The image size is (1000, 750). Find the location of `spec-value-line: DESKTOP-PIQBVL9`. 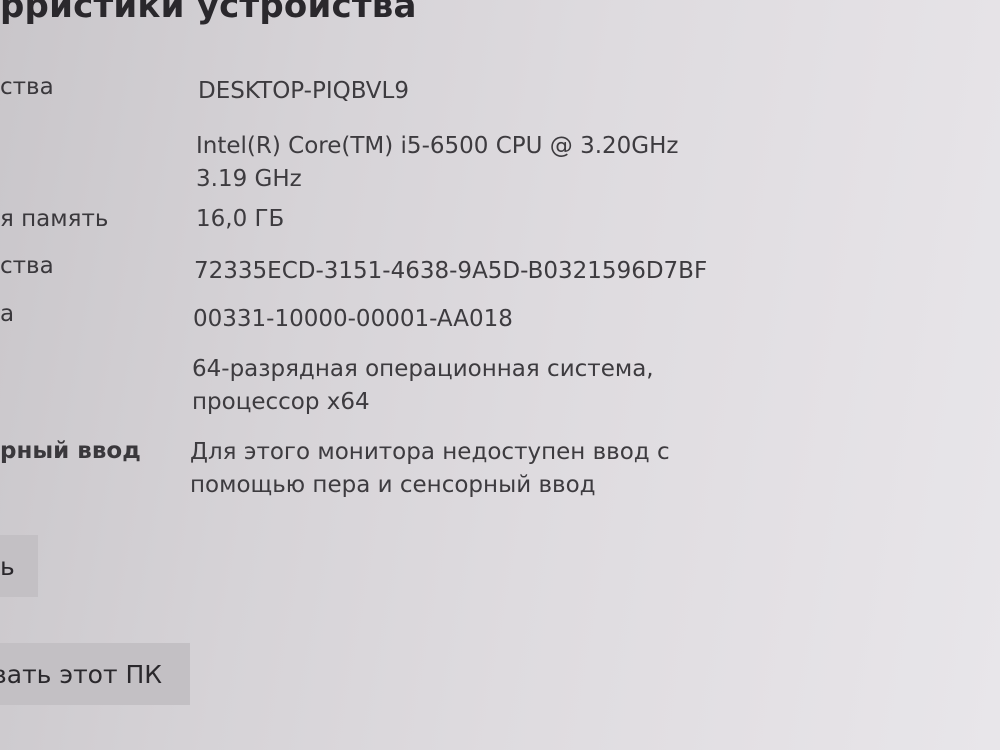

spec-value-line: DESKTOP-PIQBVL9 is located at coordinates (303, 91).